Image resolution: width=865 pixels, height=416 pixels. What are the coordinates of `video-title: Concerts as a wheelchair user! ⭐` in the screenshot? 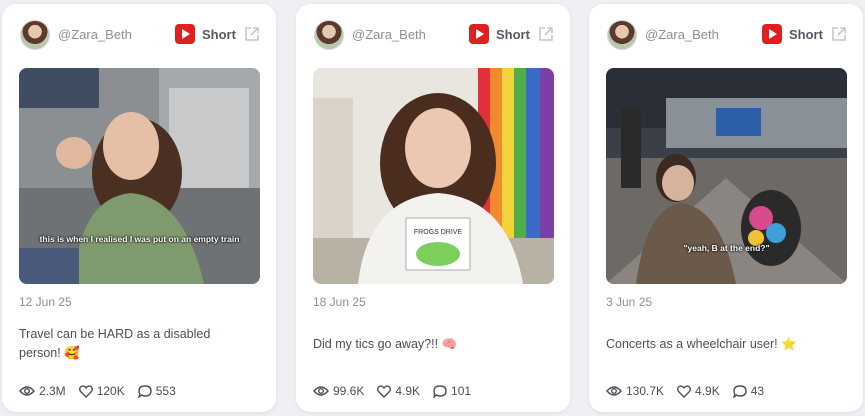 It's located at (721, 344).